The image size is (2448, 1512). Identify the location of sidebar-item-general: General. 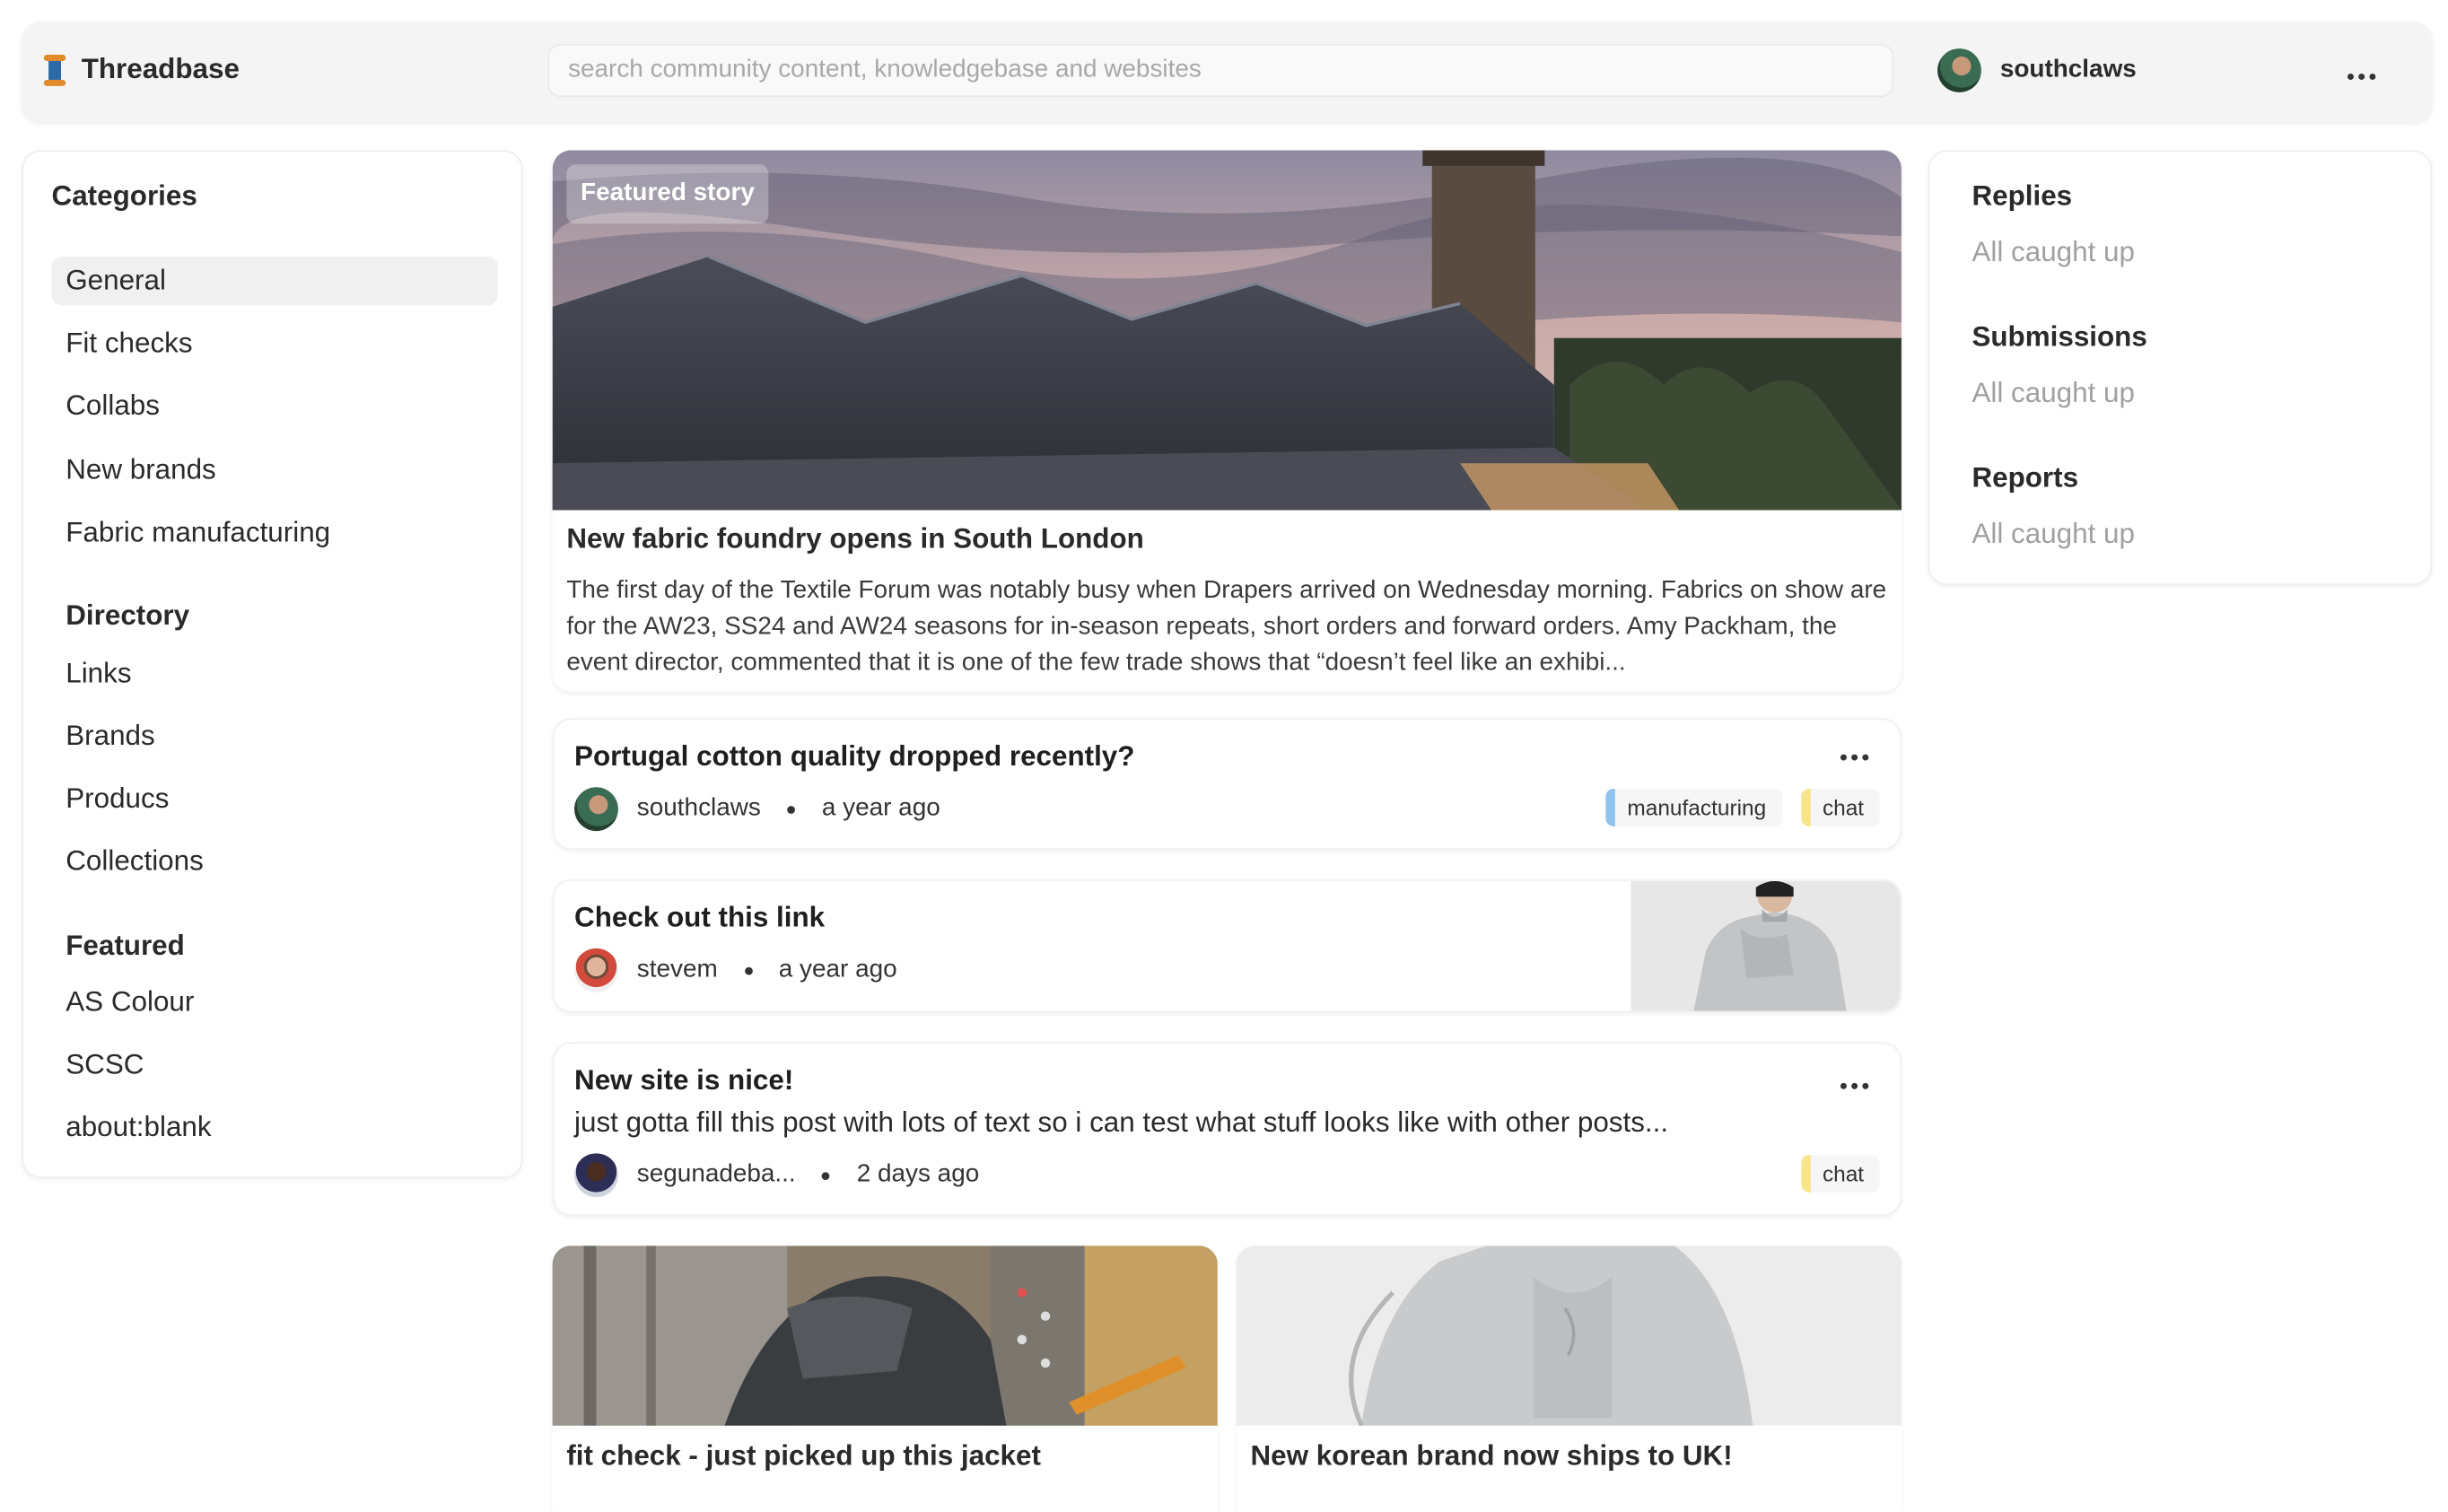
(274, 281).